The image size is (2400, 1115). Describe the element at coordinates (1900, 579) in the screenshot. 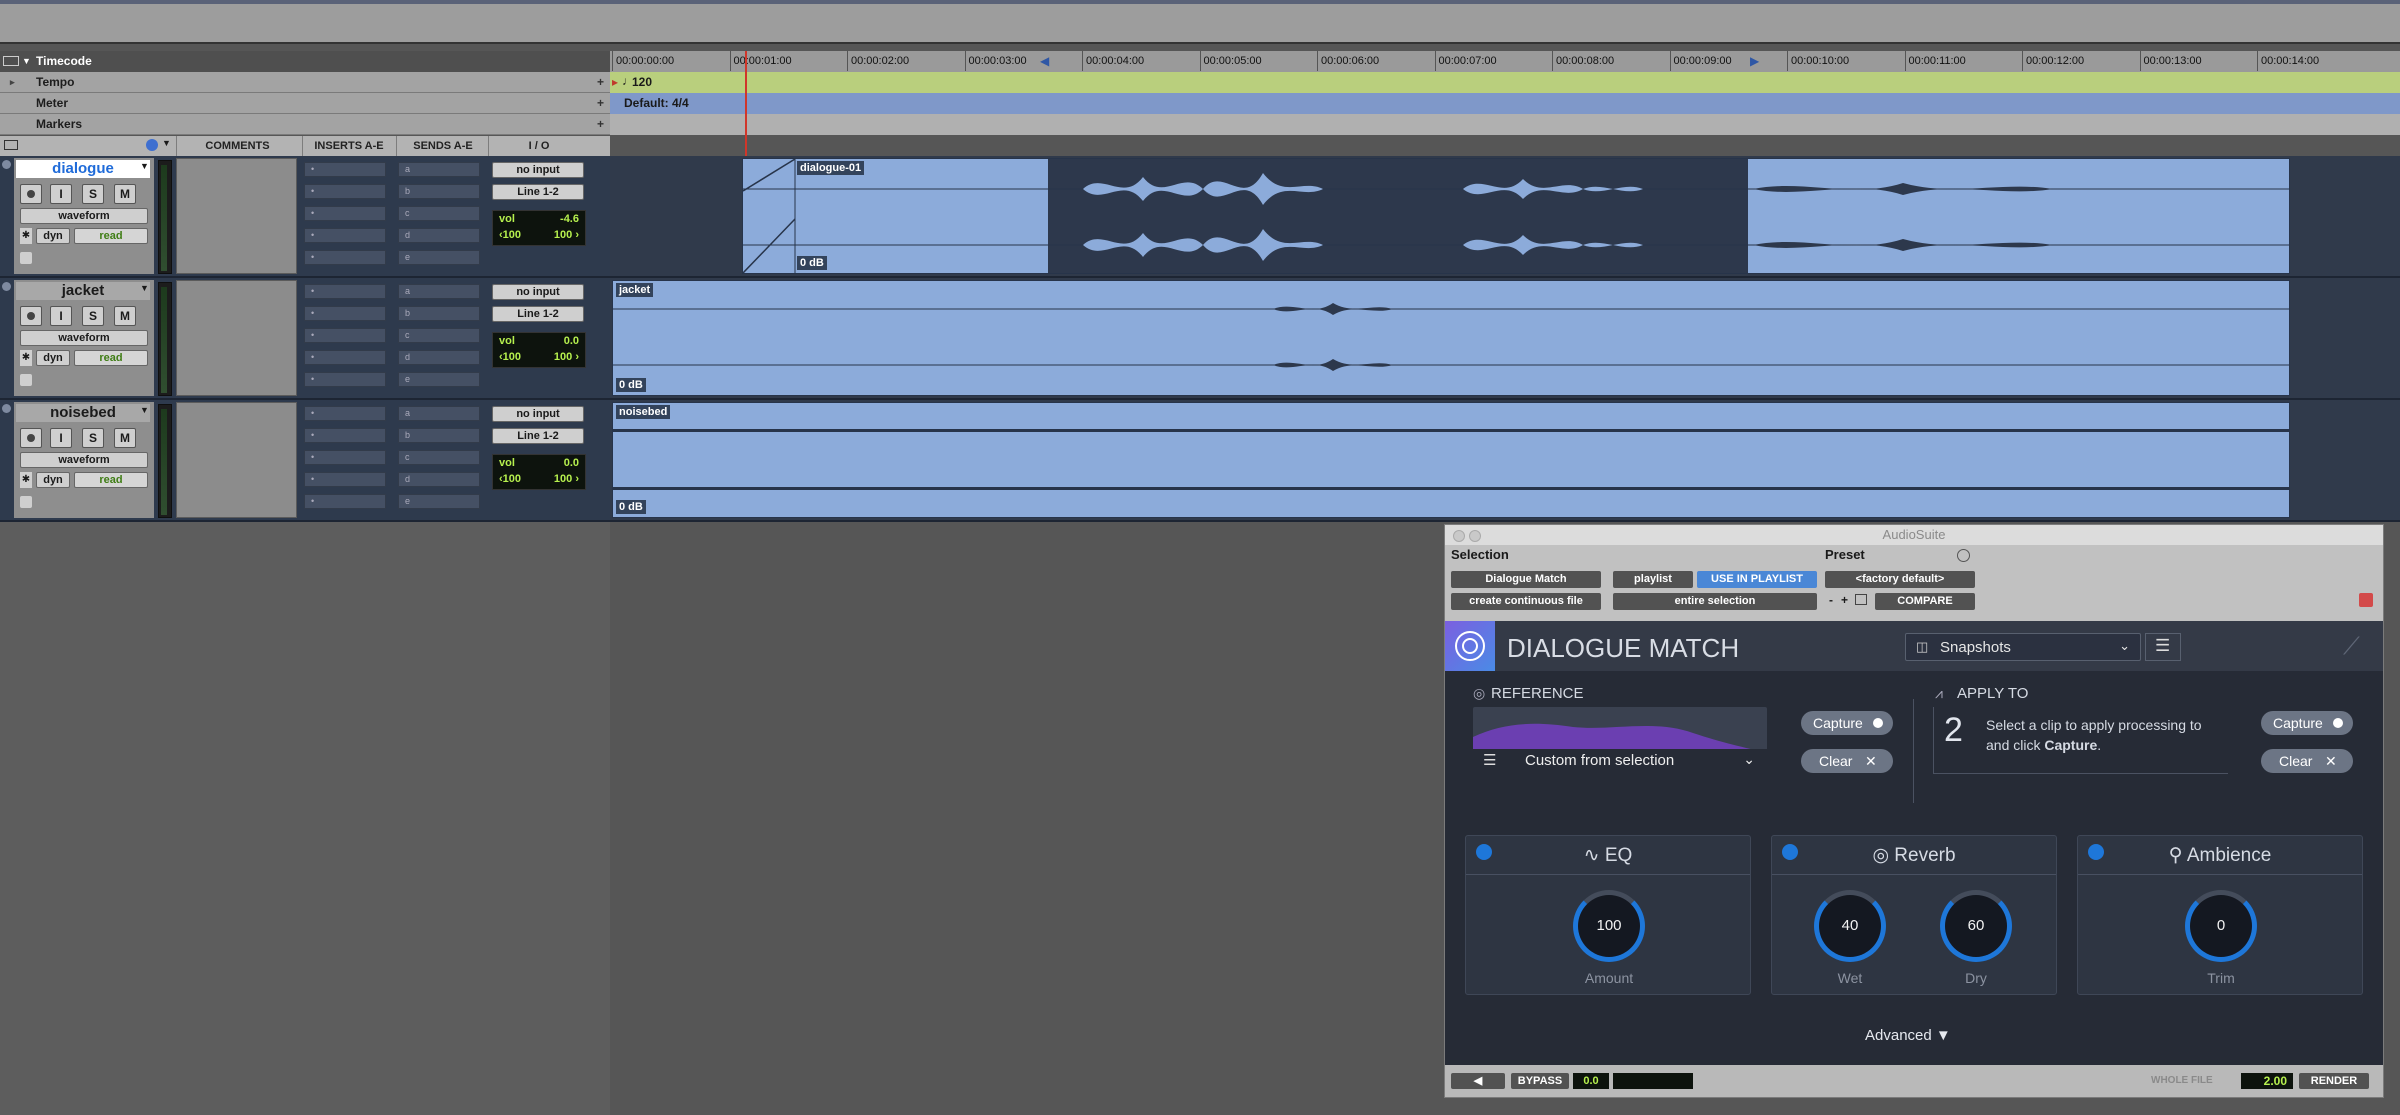

I see `preset-selector: <factory default>` at that location.